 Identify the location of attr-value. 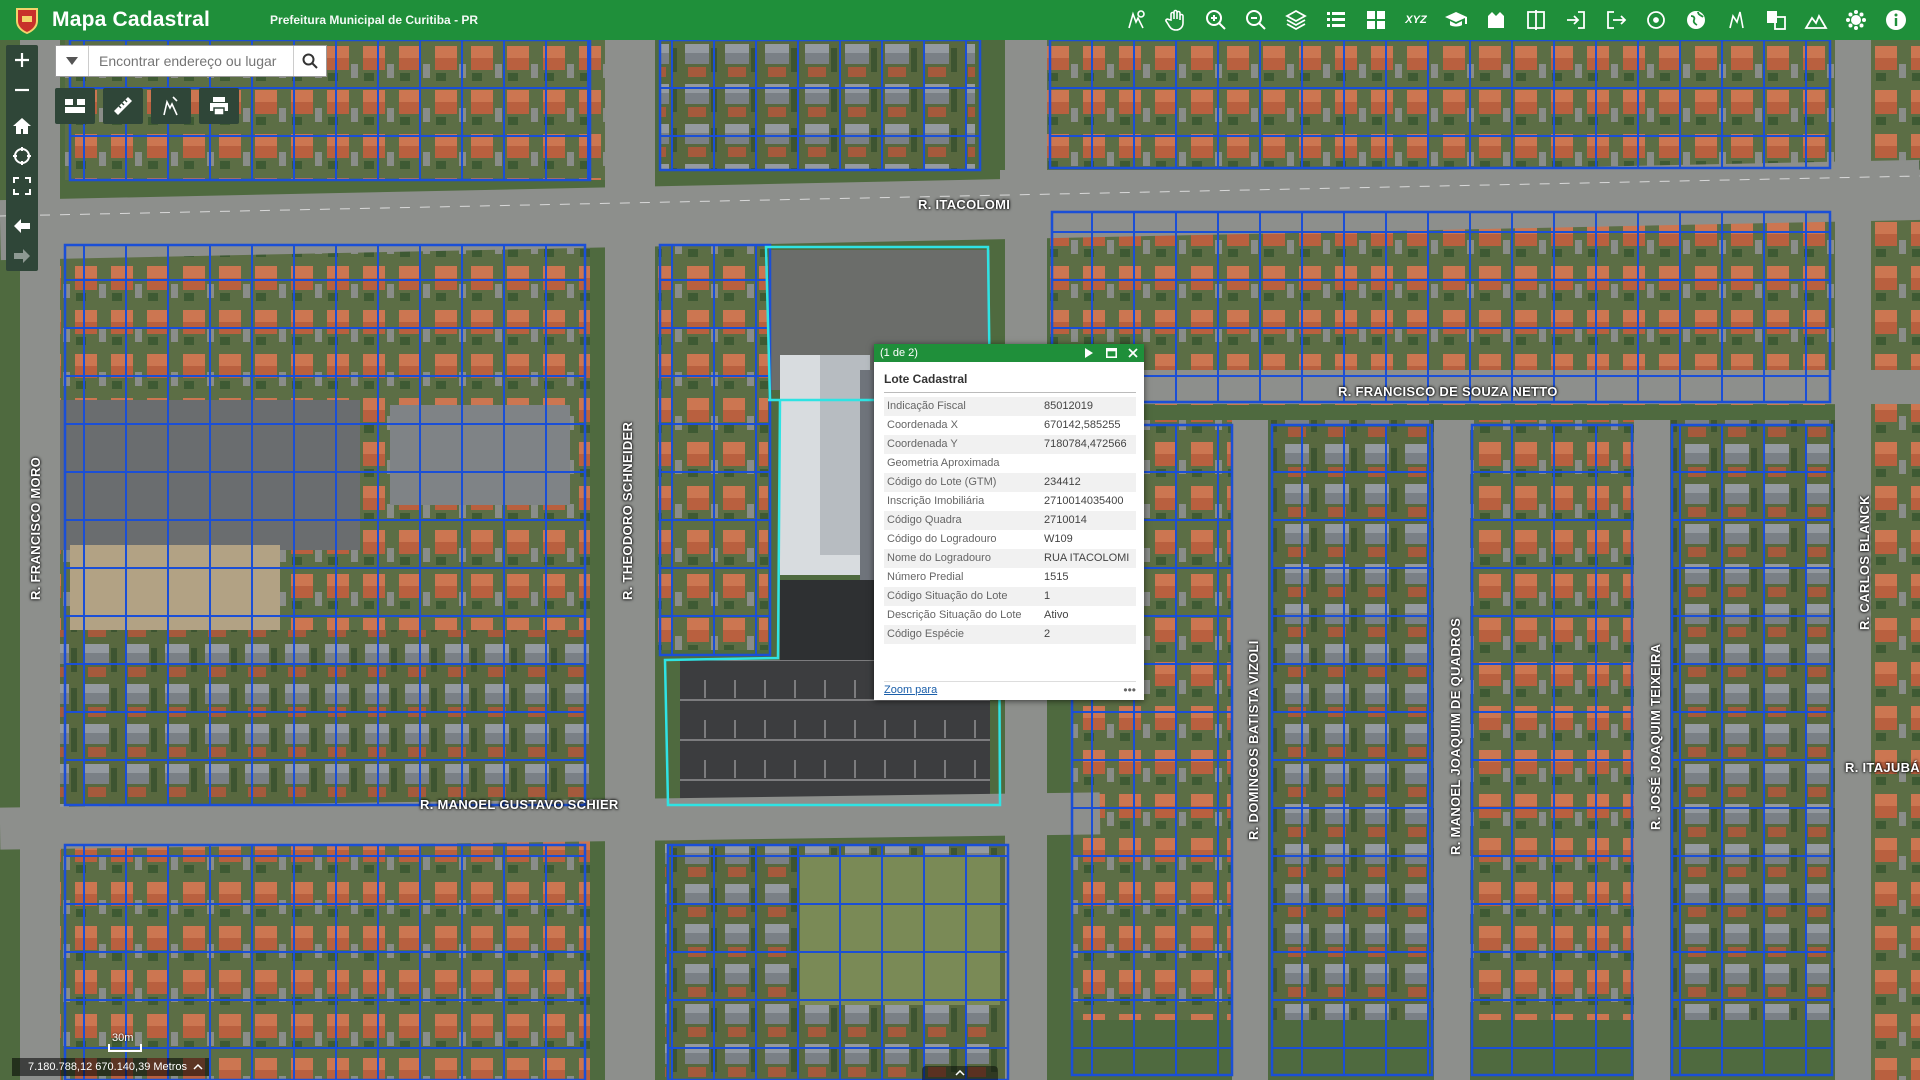
(1088, 463).